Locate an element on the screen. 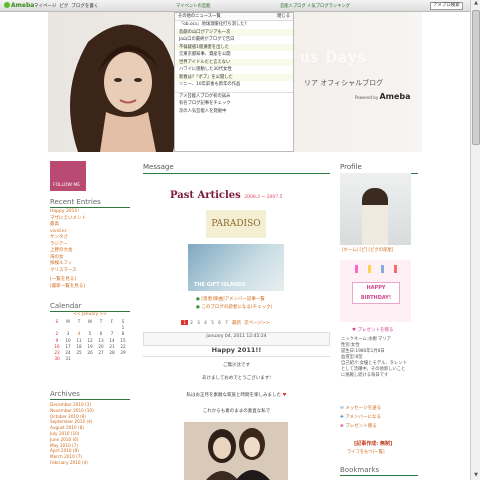 This screenshot has width=480, height=480. send-message-button: ✉ メッセージを送る is located at coordinates (360, 408).